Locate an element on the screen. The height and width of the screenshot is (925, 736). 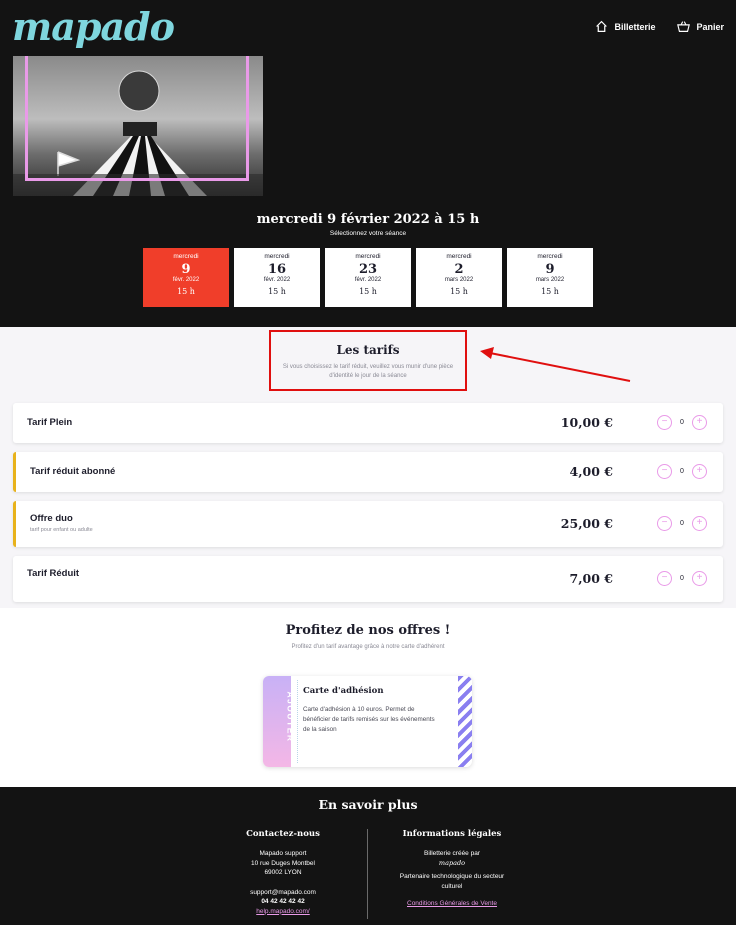
mapado-logo: mapado is located at coordinates (93, 26).